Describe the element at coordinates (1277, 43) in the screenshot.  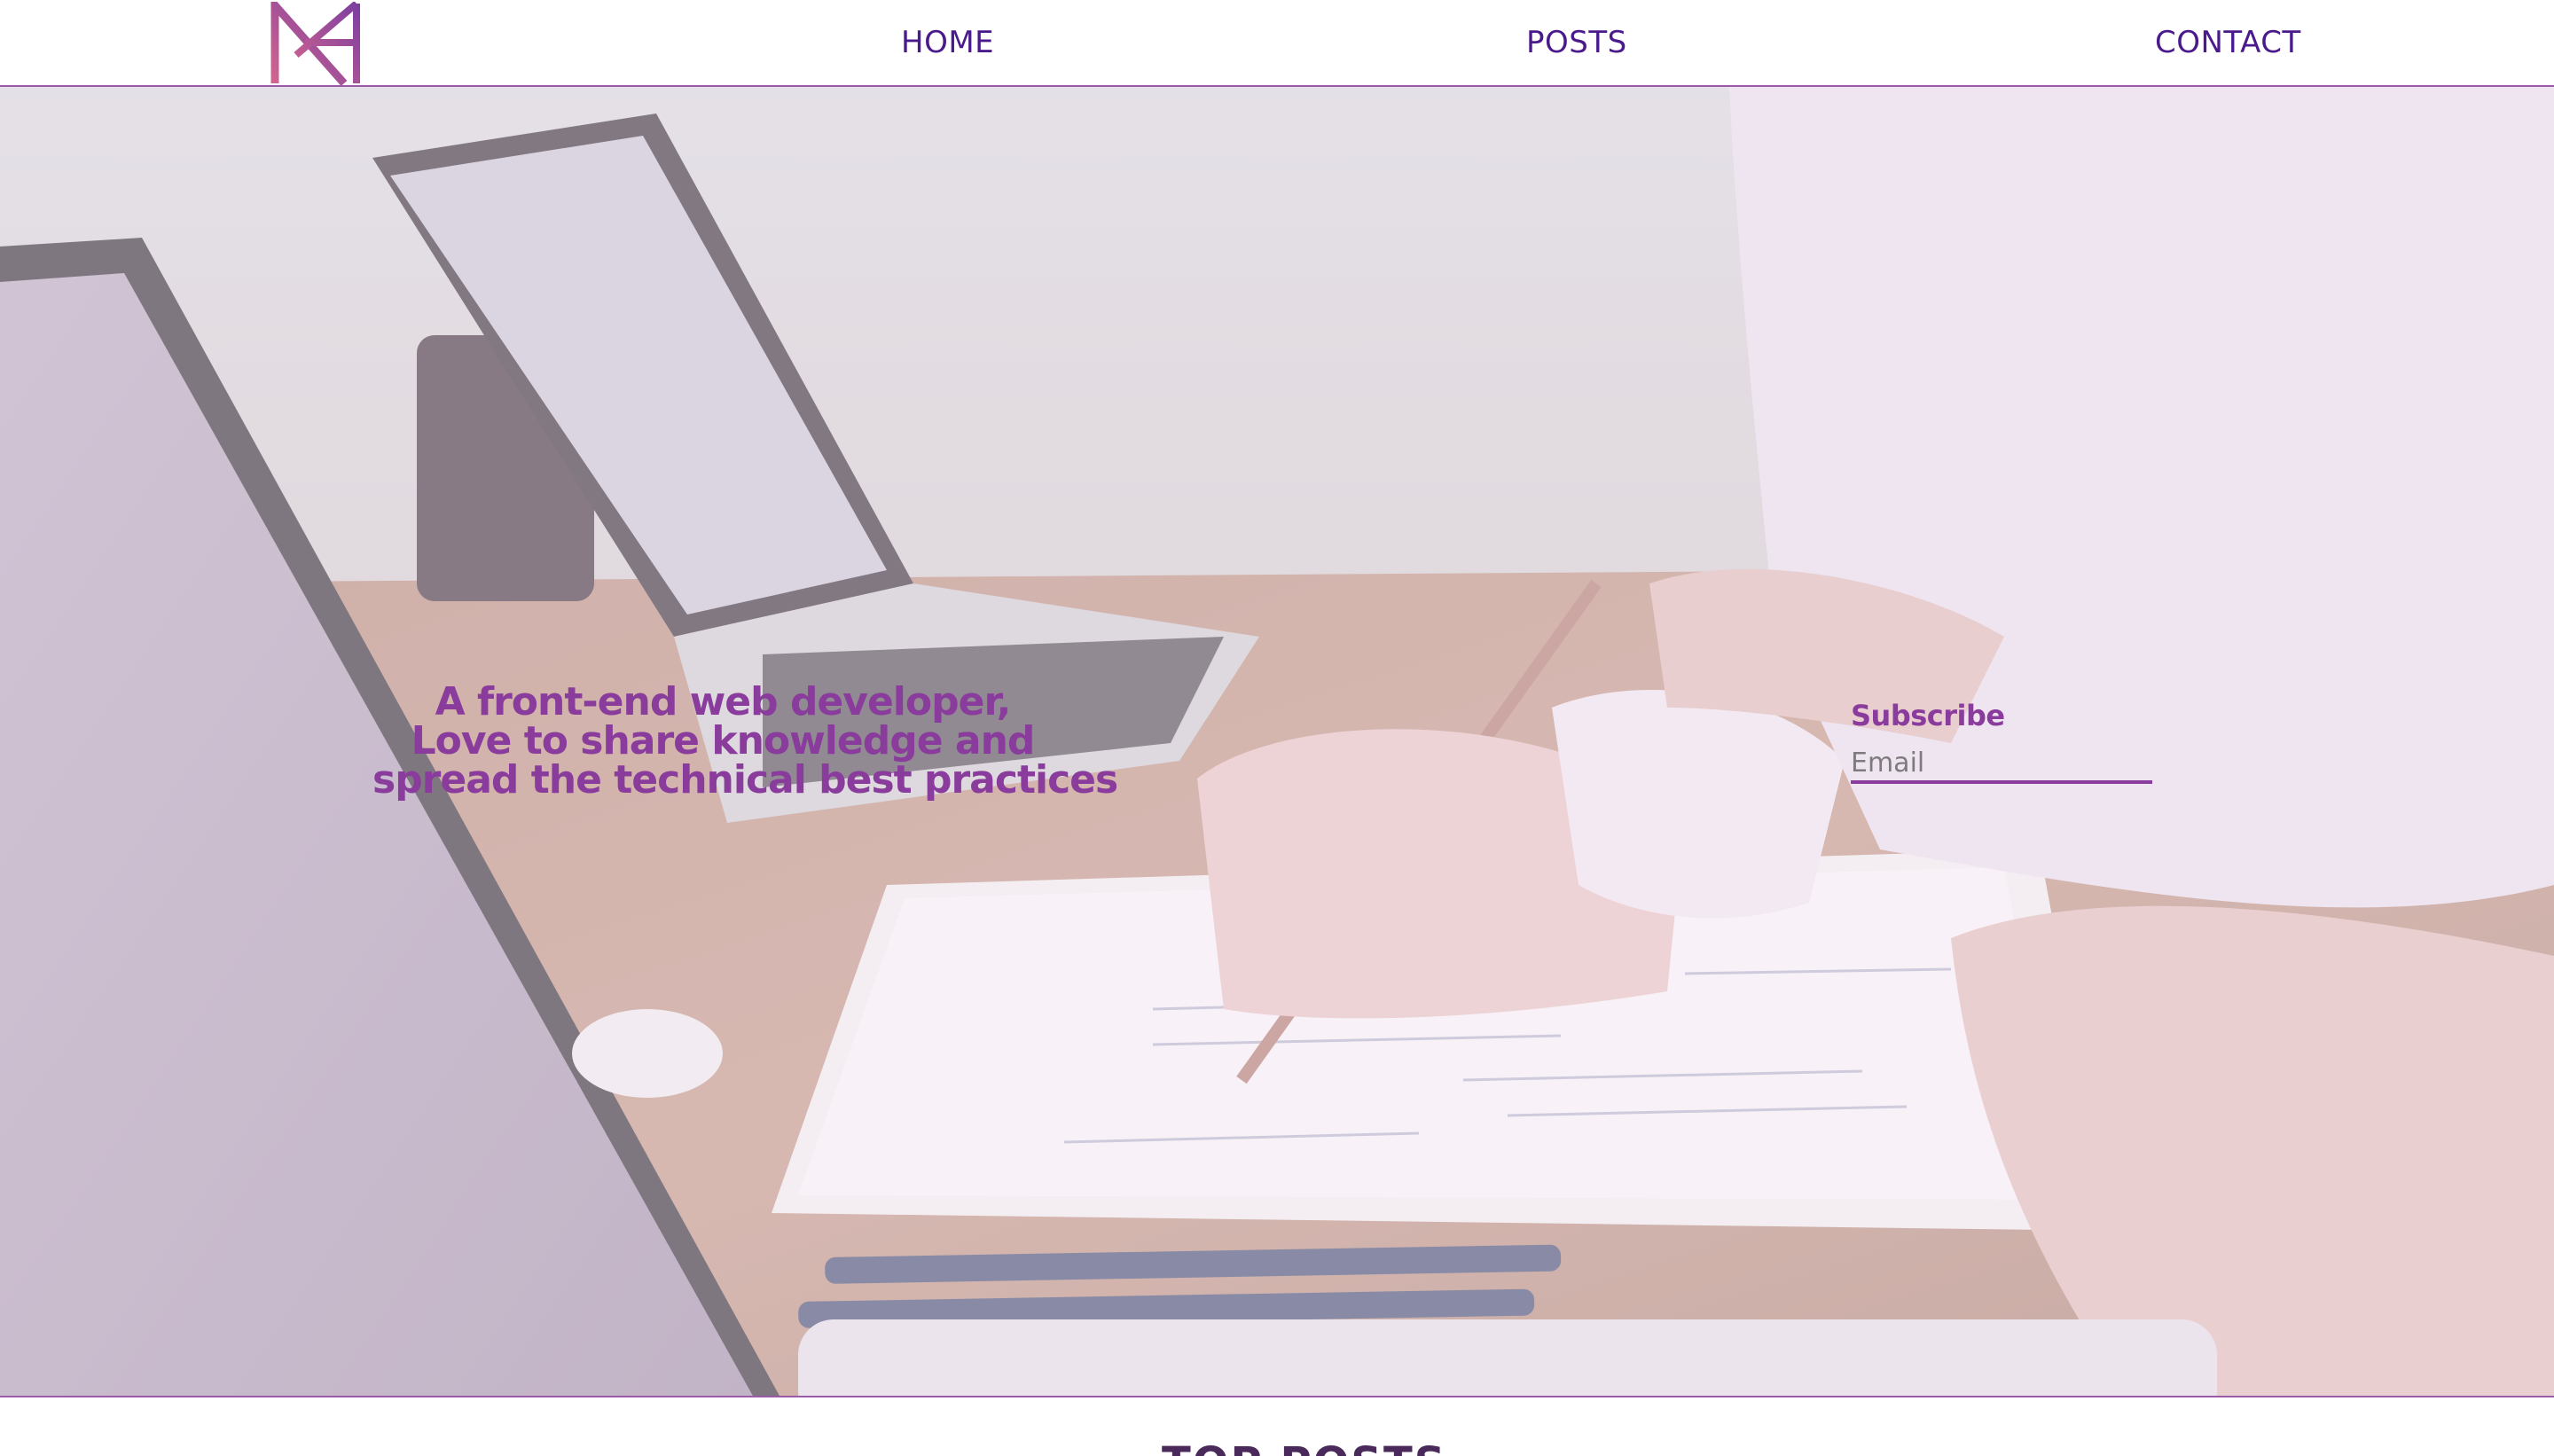
I see `site-header: HOME POSTS CONTACT` at that location.